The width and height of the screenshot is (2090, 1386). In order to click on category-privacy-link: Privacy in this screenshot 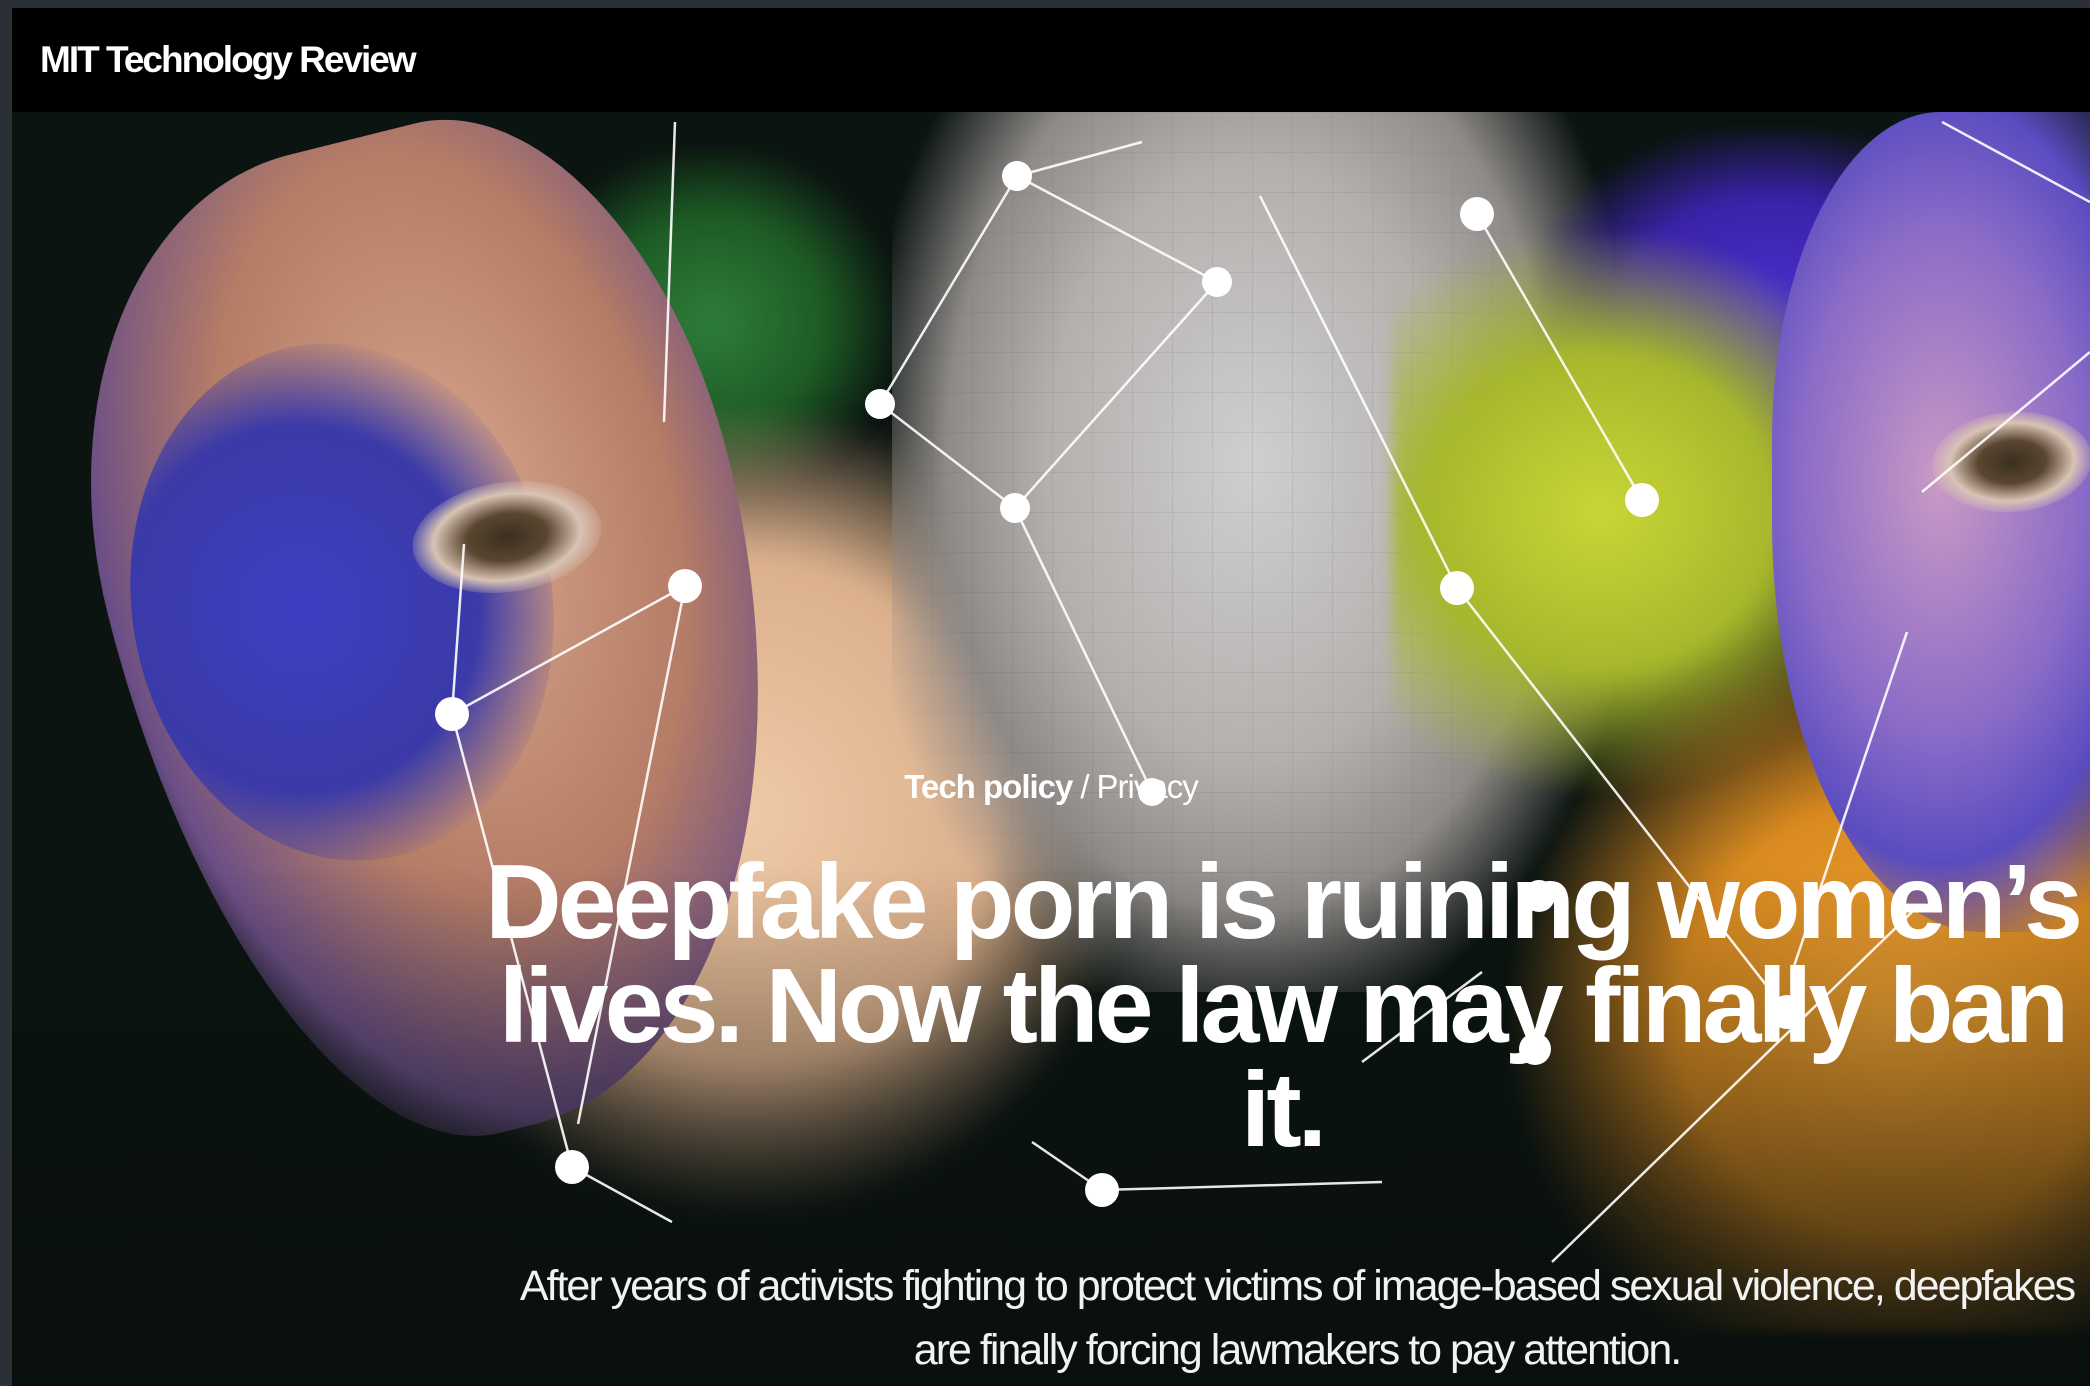, I will do `click(1148, 786)`.